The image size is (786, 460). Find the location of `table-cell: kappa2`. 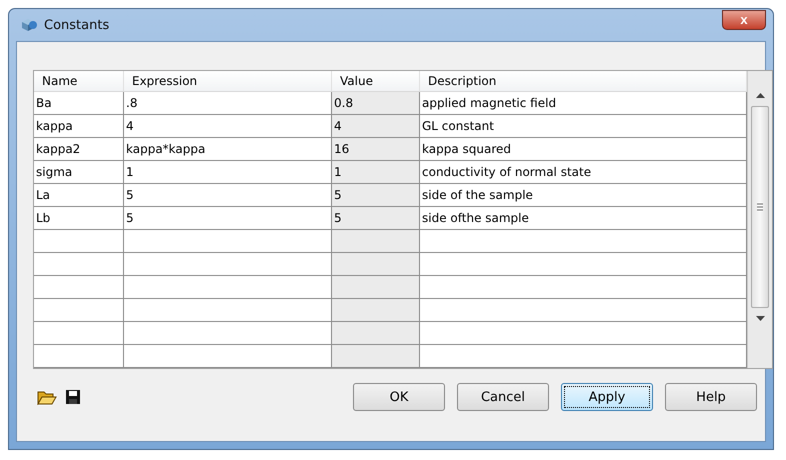

table-cell: kappa2 is located at coordinates (79, 149).